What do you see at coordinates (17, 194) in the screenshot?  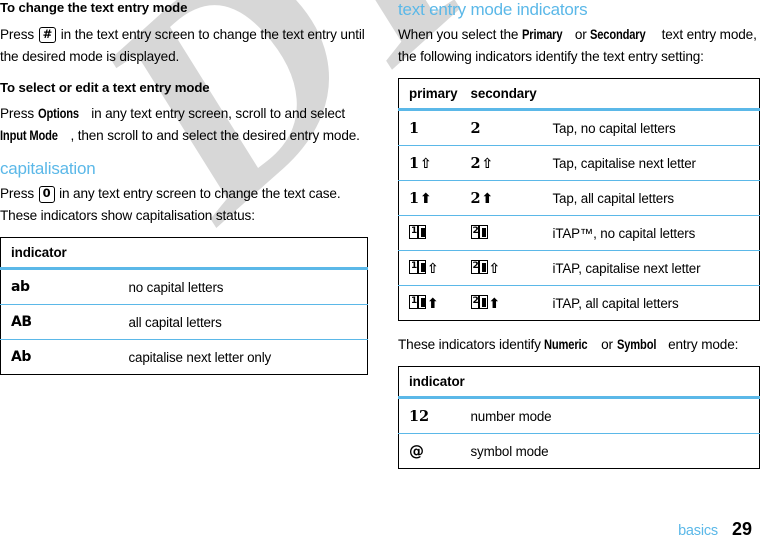 I see `press-label-3: Press` at bounding box center [17, 194].